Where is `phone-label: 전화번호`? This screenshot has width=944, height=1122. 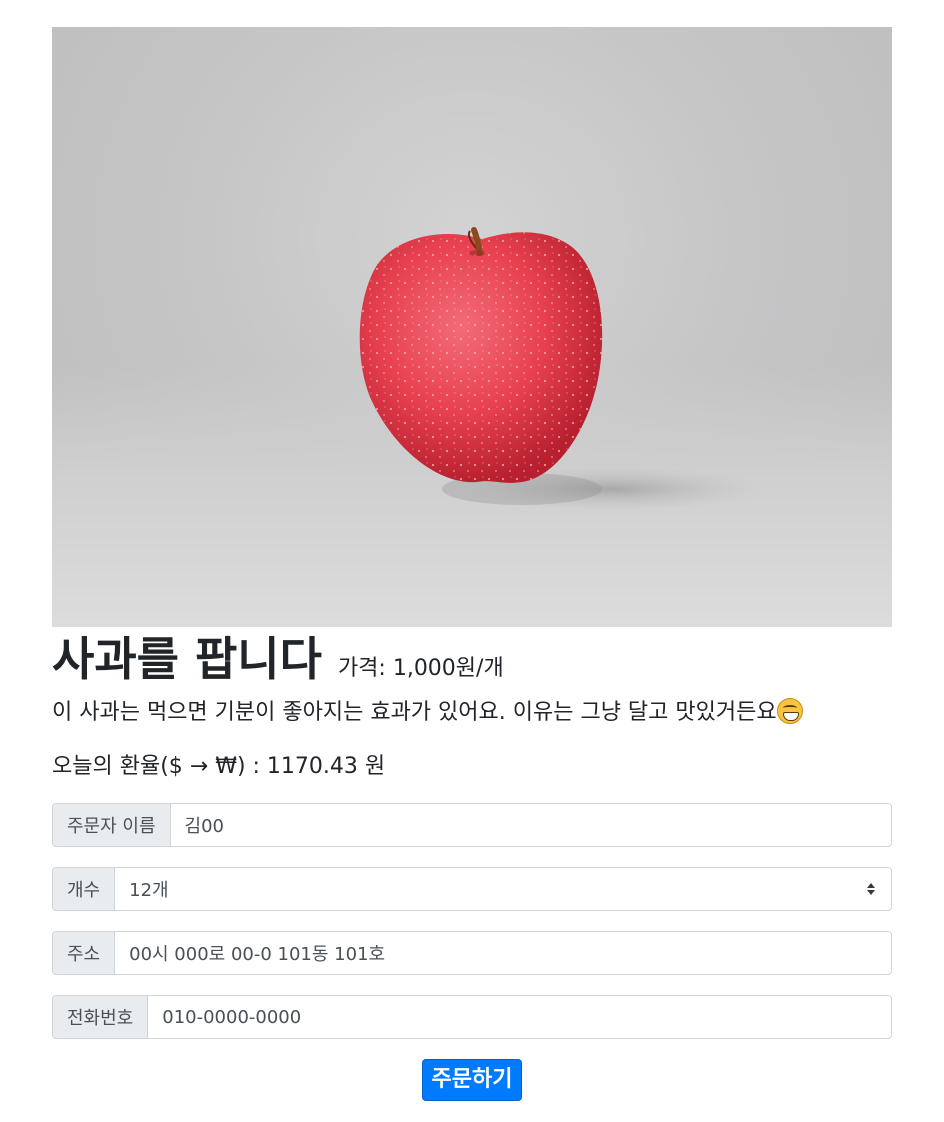 phone-label: 전화번호 is located at coordinates (101, 1017).